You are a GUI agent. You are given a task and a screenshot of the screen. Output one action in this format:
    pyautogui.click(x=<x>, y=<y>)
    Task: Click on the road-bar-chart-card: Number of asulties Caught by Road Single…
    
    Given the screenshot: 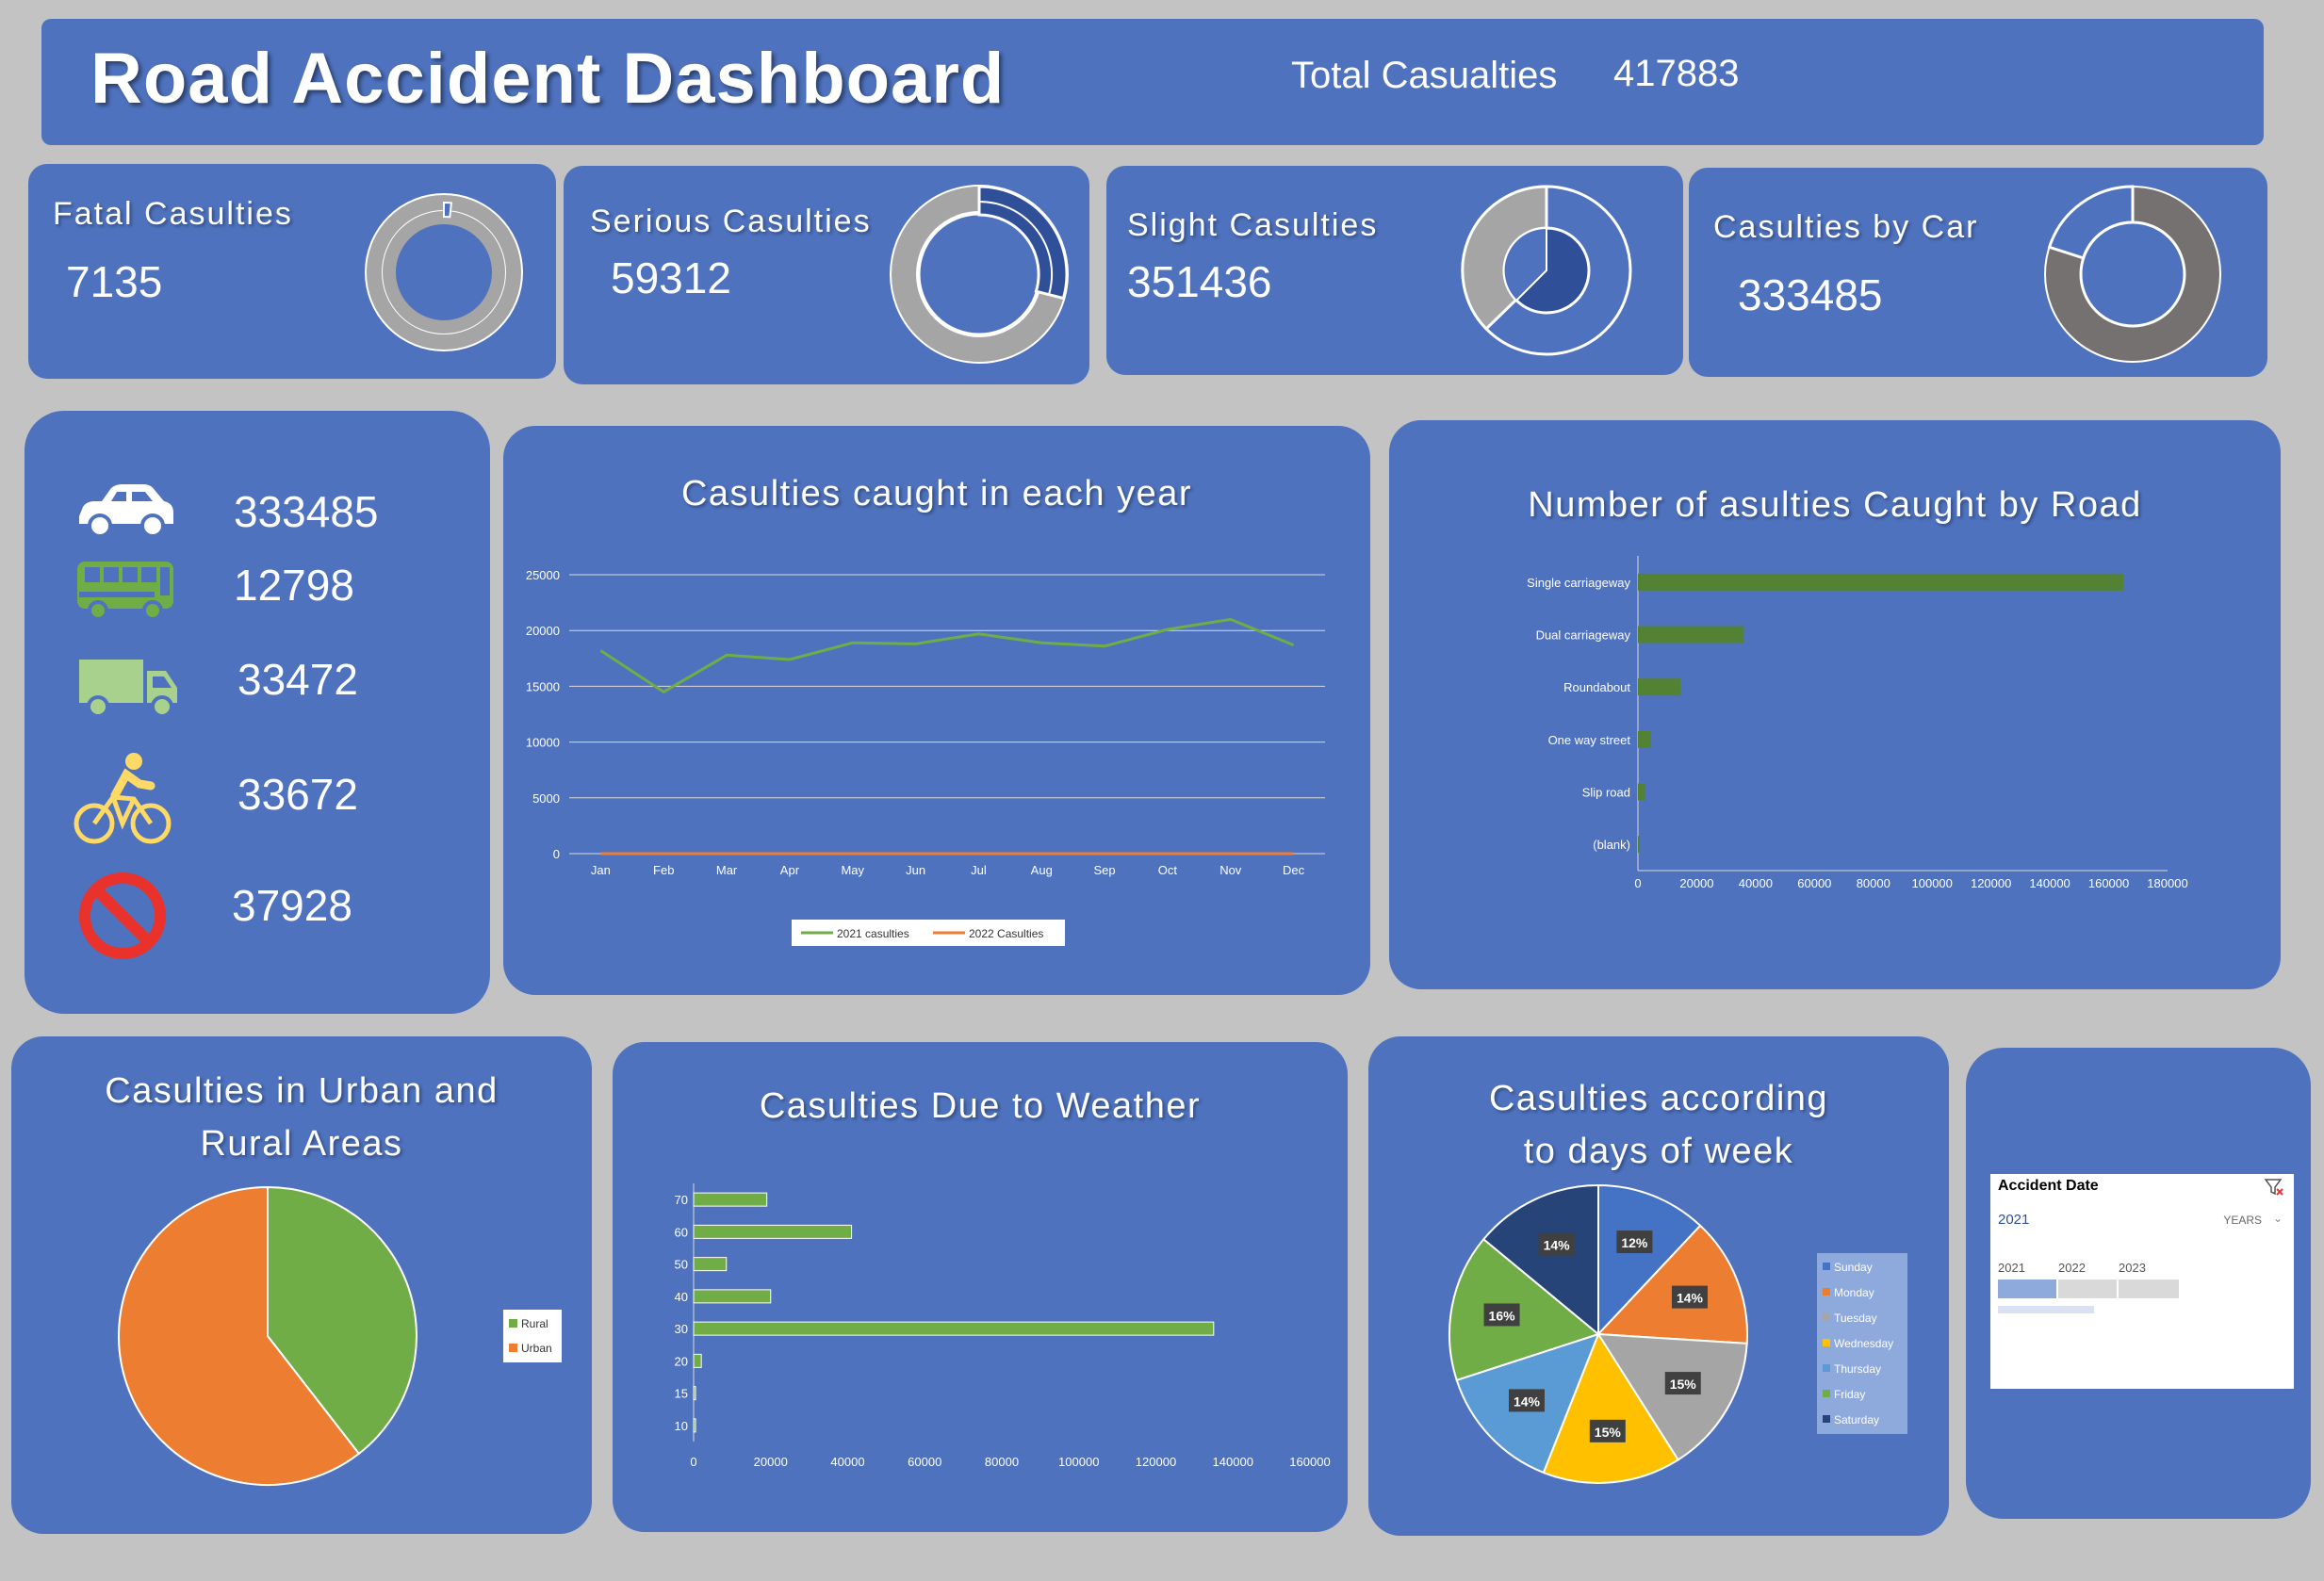 What is the action you would take?
    pyautogui.click(x=1835, y=704)
    